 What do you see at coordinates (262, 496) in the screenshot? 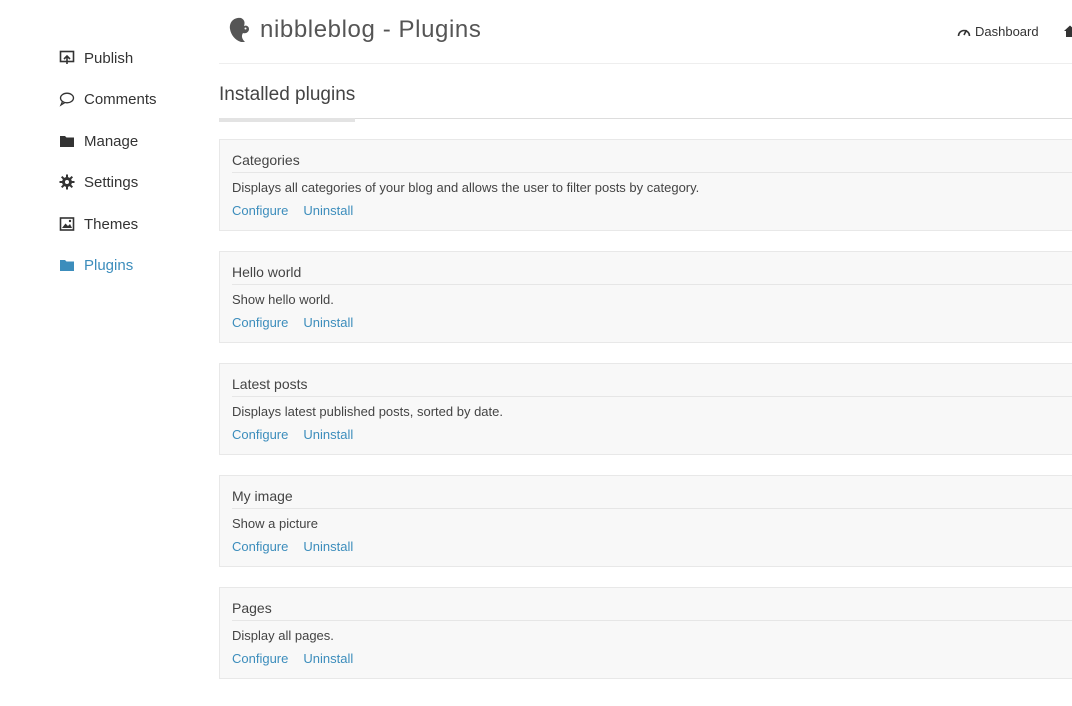
I see `plugin-name: My image` at bounding box center [262, 496].